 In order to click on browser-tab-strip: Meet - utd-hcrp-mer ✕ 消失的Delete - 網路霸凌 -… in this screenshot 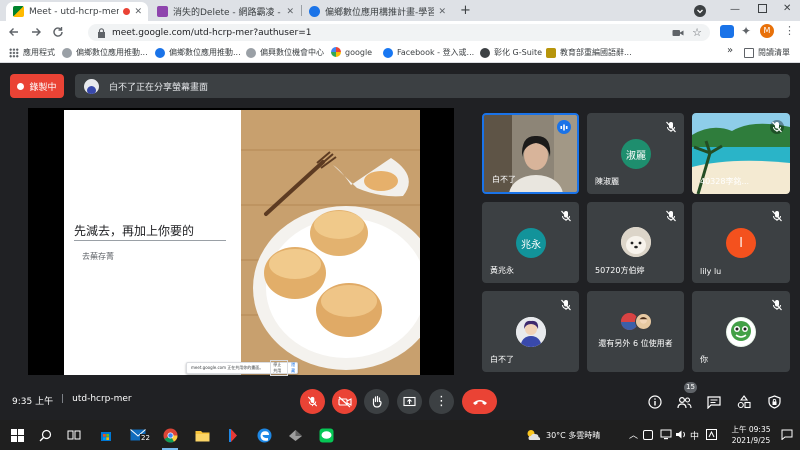, I will do `click(400, 10)`.